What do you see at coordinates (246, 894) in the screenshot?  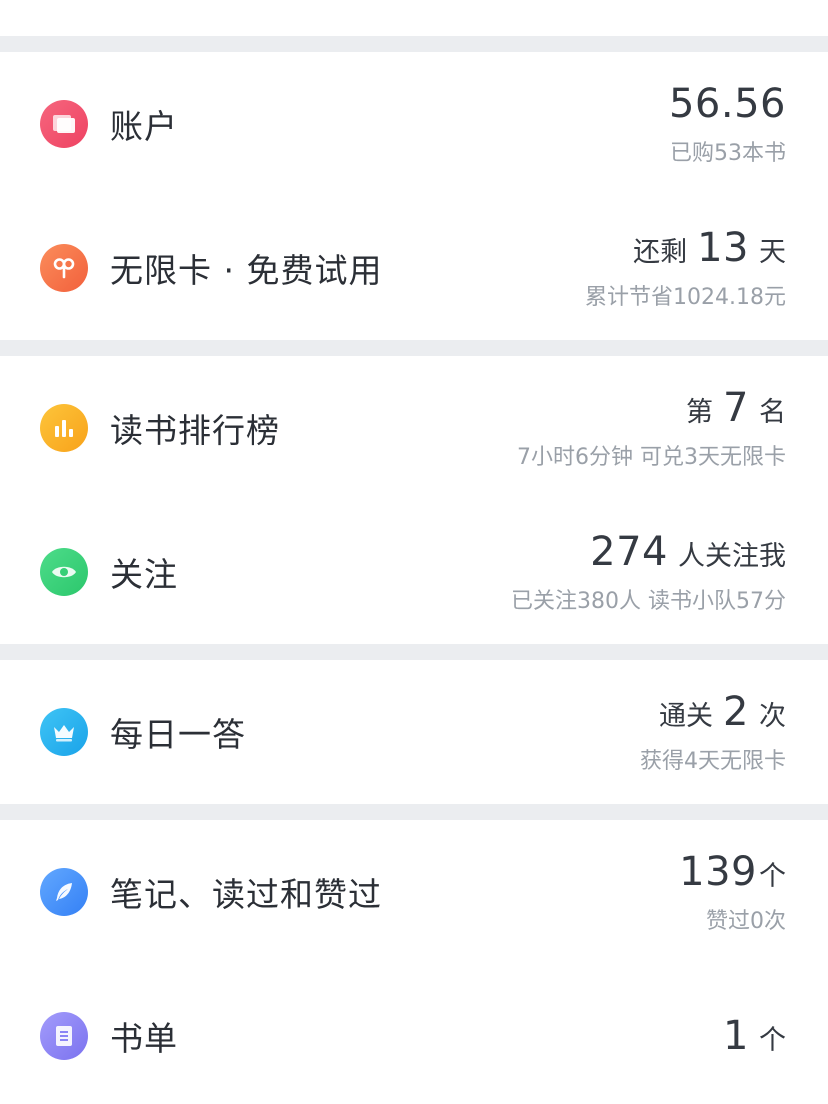 I see `notes-label: 笔记、读过和赞过` at bounding box center [246, 894].